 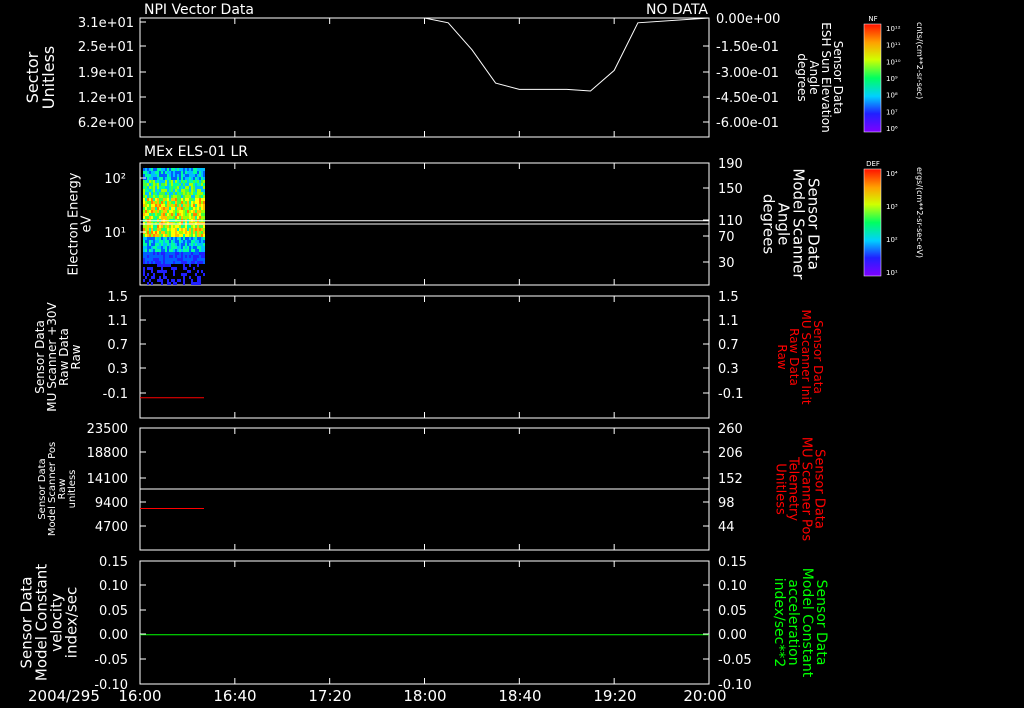 What do you see at coordinates (893, 62) in the screenshot?
I see `colorbar-tick-label: 10¹⁰` at bounding box center [893, 62].